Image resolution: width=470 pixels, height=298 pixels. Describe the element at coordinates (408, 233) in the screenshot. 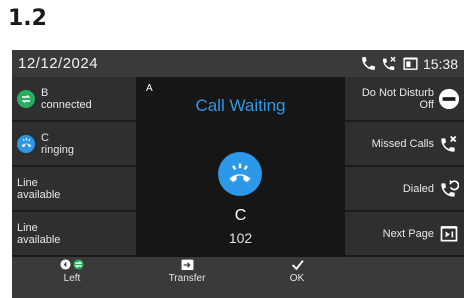

I see `key-label: Next Page` at that location.